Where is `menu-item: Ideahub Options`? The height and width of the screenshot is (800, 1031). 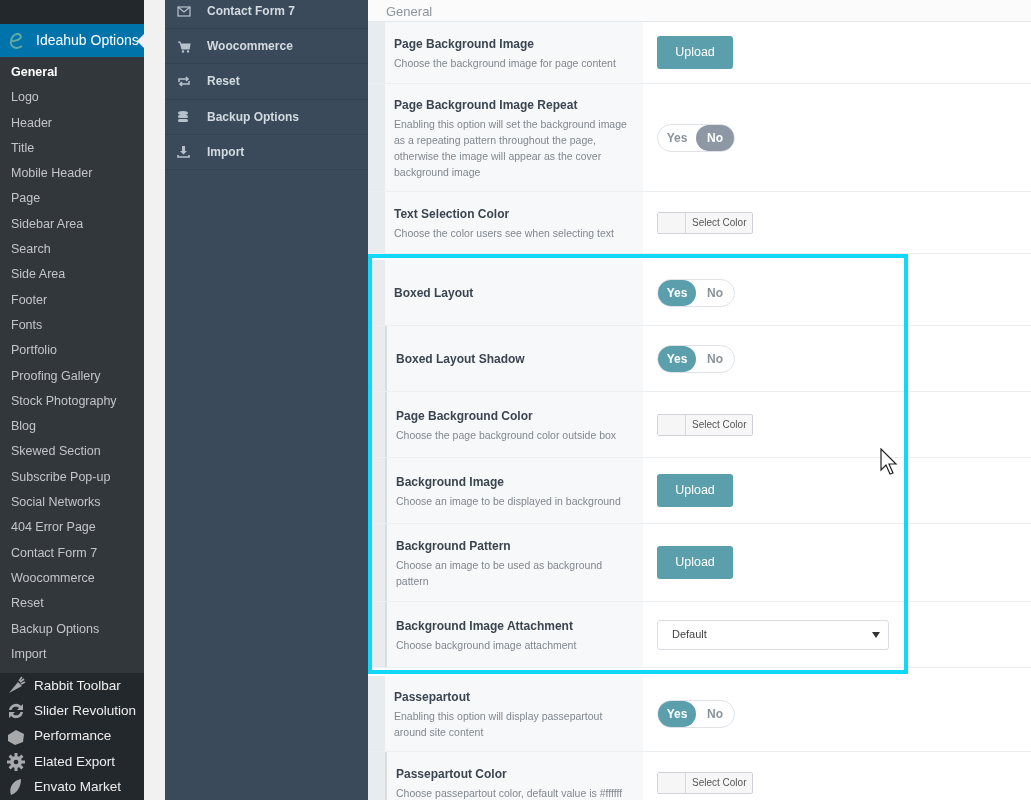 menu-item: Ideahub Options is located at coordinates (72, 40).